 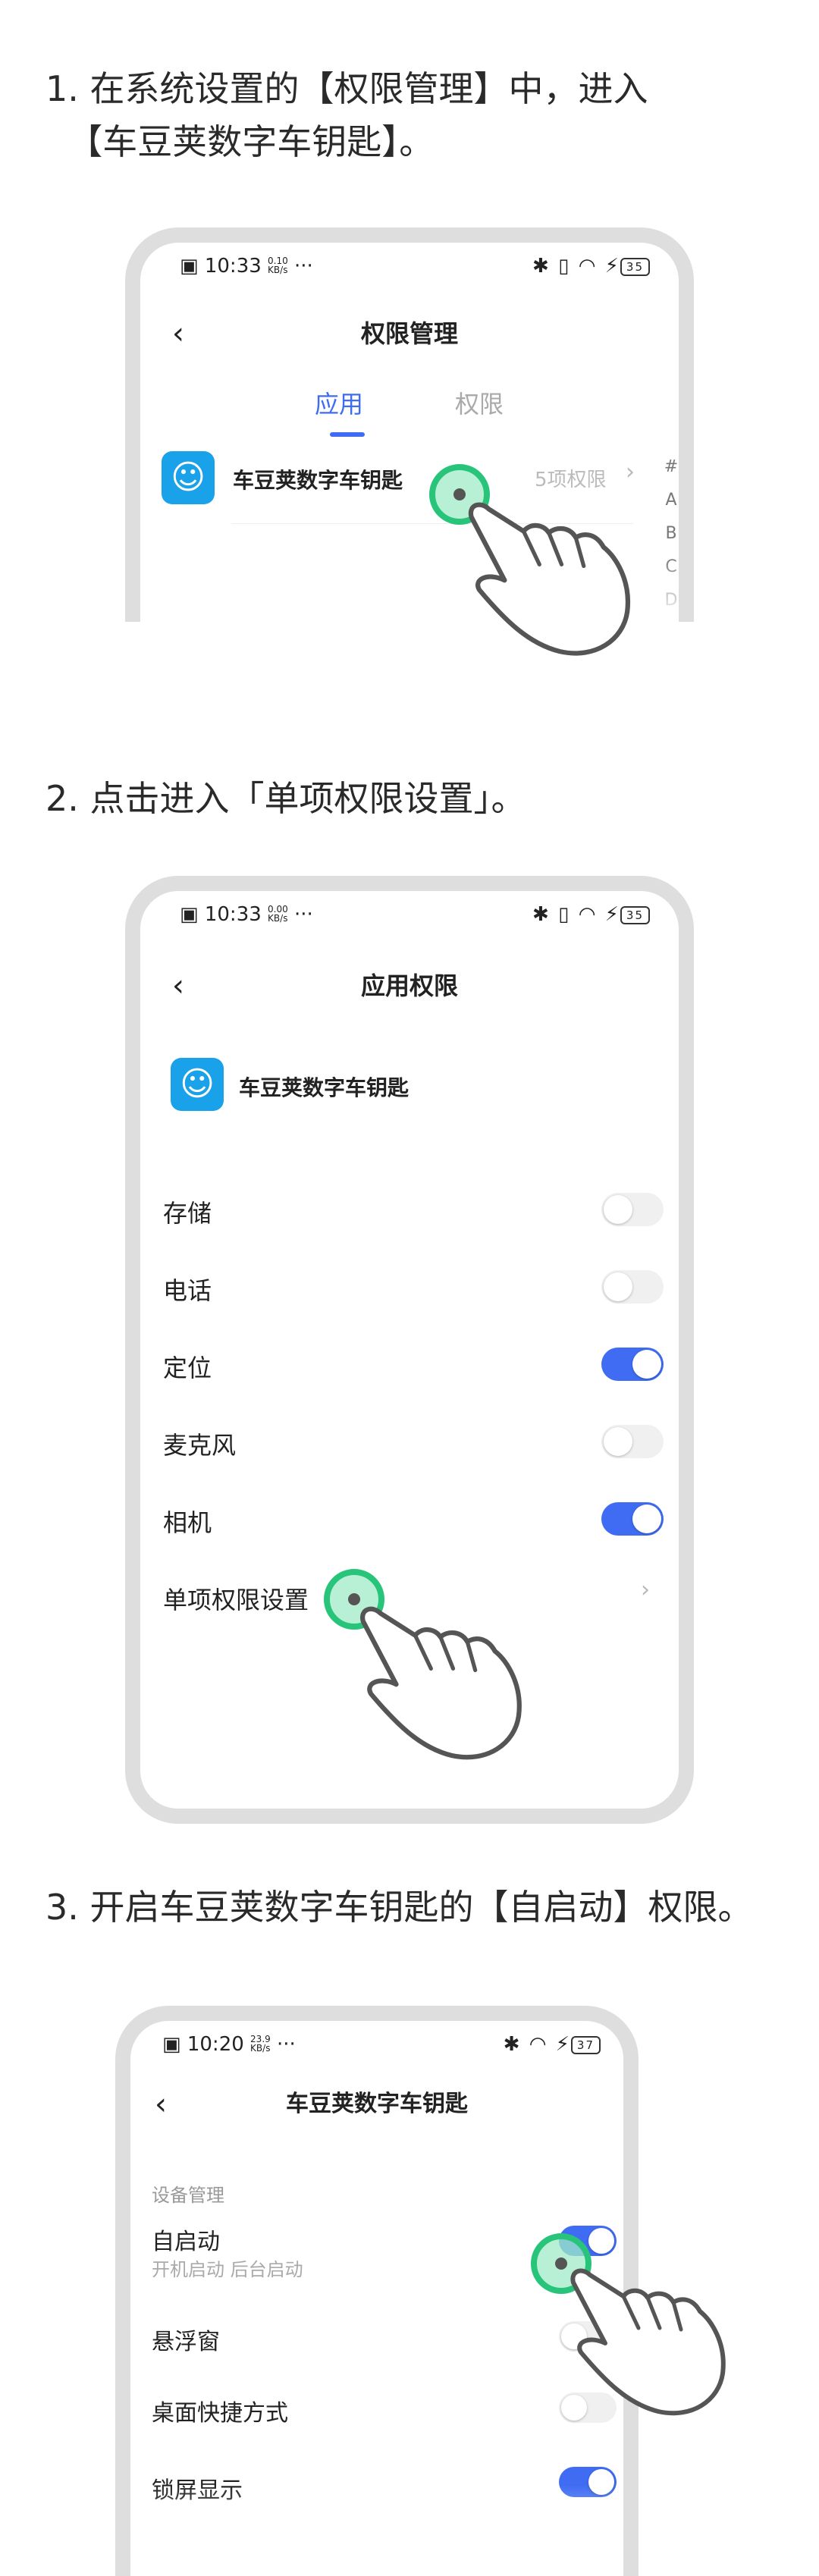 I want to click on autostart-subtitle: 开机启动 后台启动, so click(x=227, y=2269).